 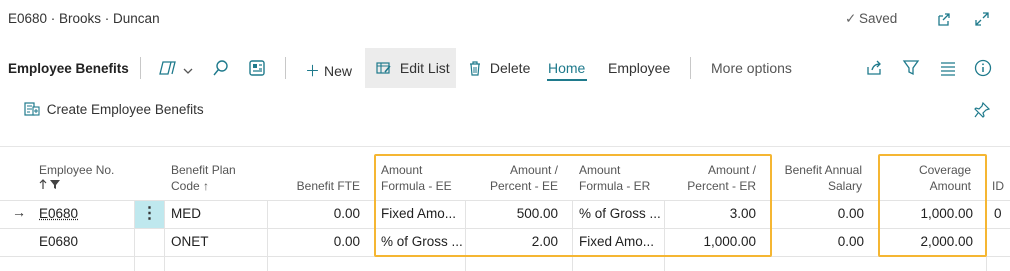 I want to click on current-row-indicator-icon: →, so click(x=19, y=212).